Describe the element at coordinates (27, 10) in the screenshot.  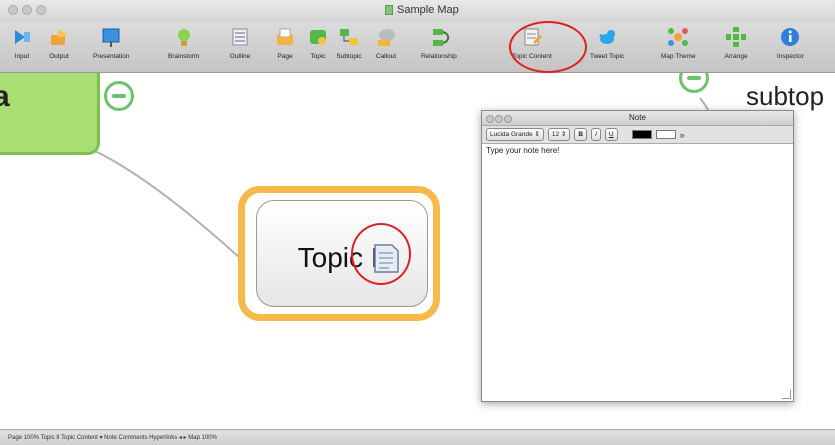
I see `minimize-window-button` at that location.